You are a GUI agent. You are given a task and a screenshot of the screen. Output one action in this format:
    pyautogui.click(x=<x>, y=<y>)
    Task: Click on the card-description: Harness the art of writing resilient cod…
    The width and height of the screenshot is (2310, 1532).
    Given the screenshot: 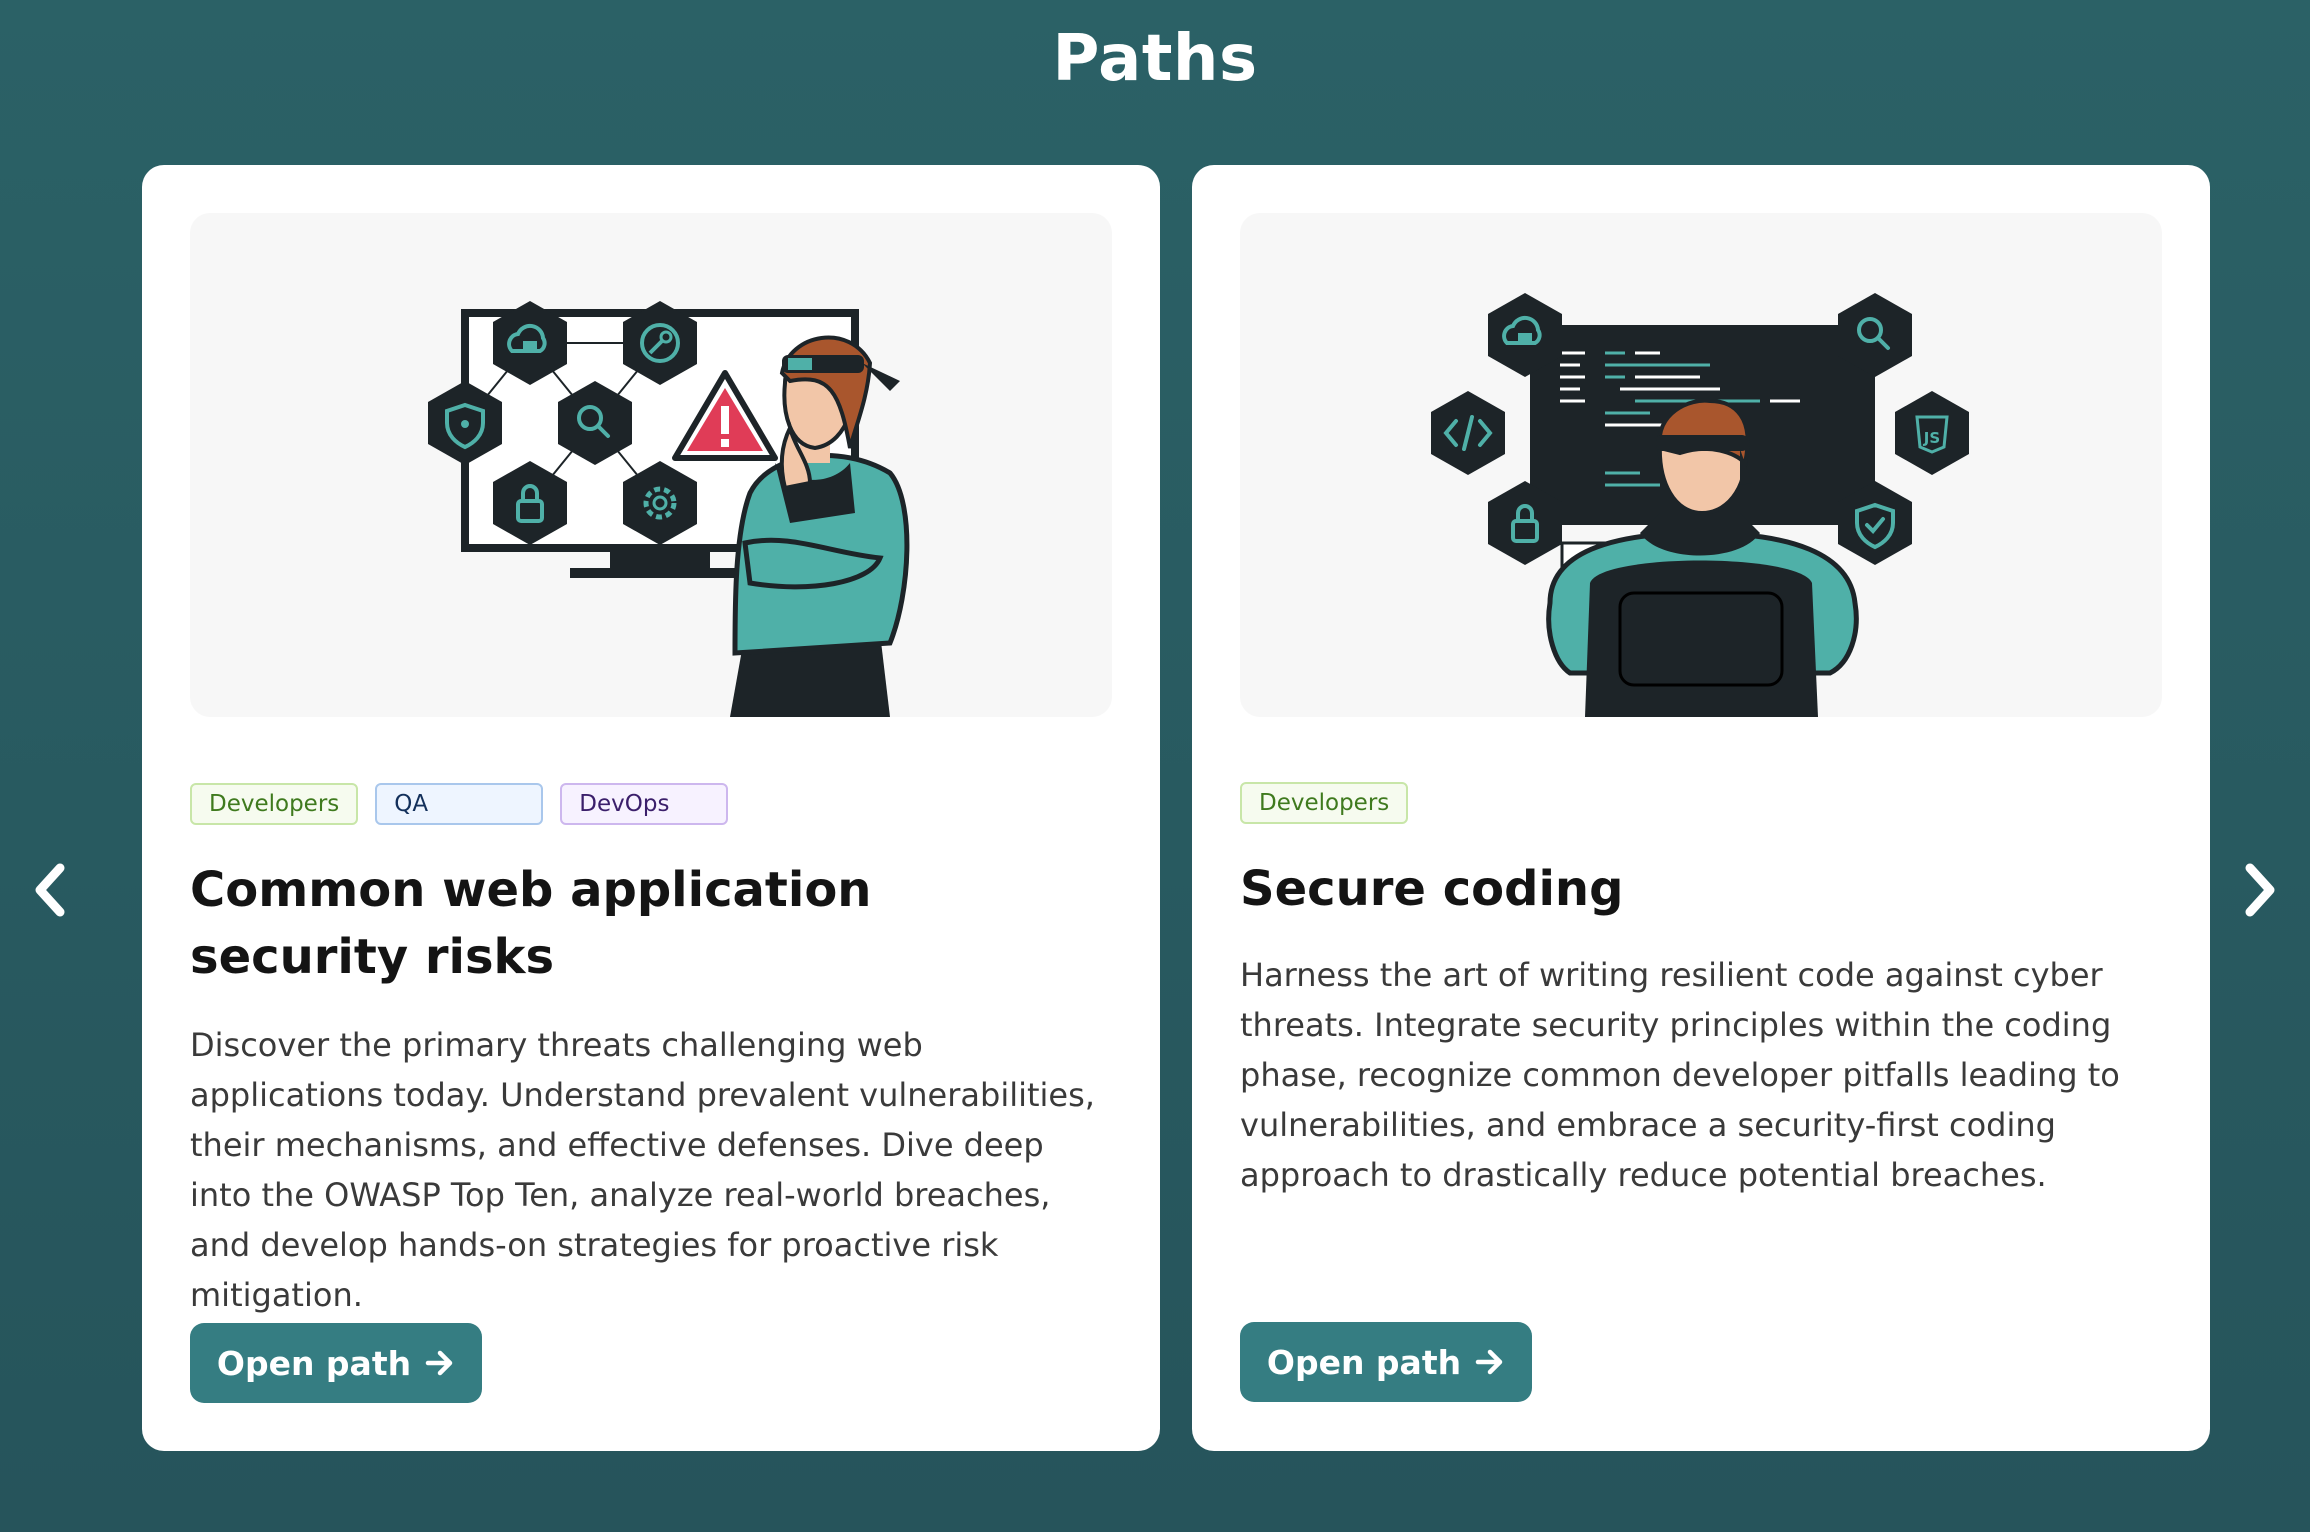 What is the action you would take?
    pyautogui.click(x=1680, y=1075)
    